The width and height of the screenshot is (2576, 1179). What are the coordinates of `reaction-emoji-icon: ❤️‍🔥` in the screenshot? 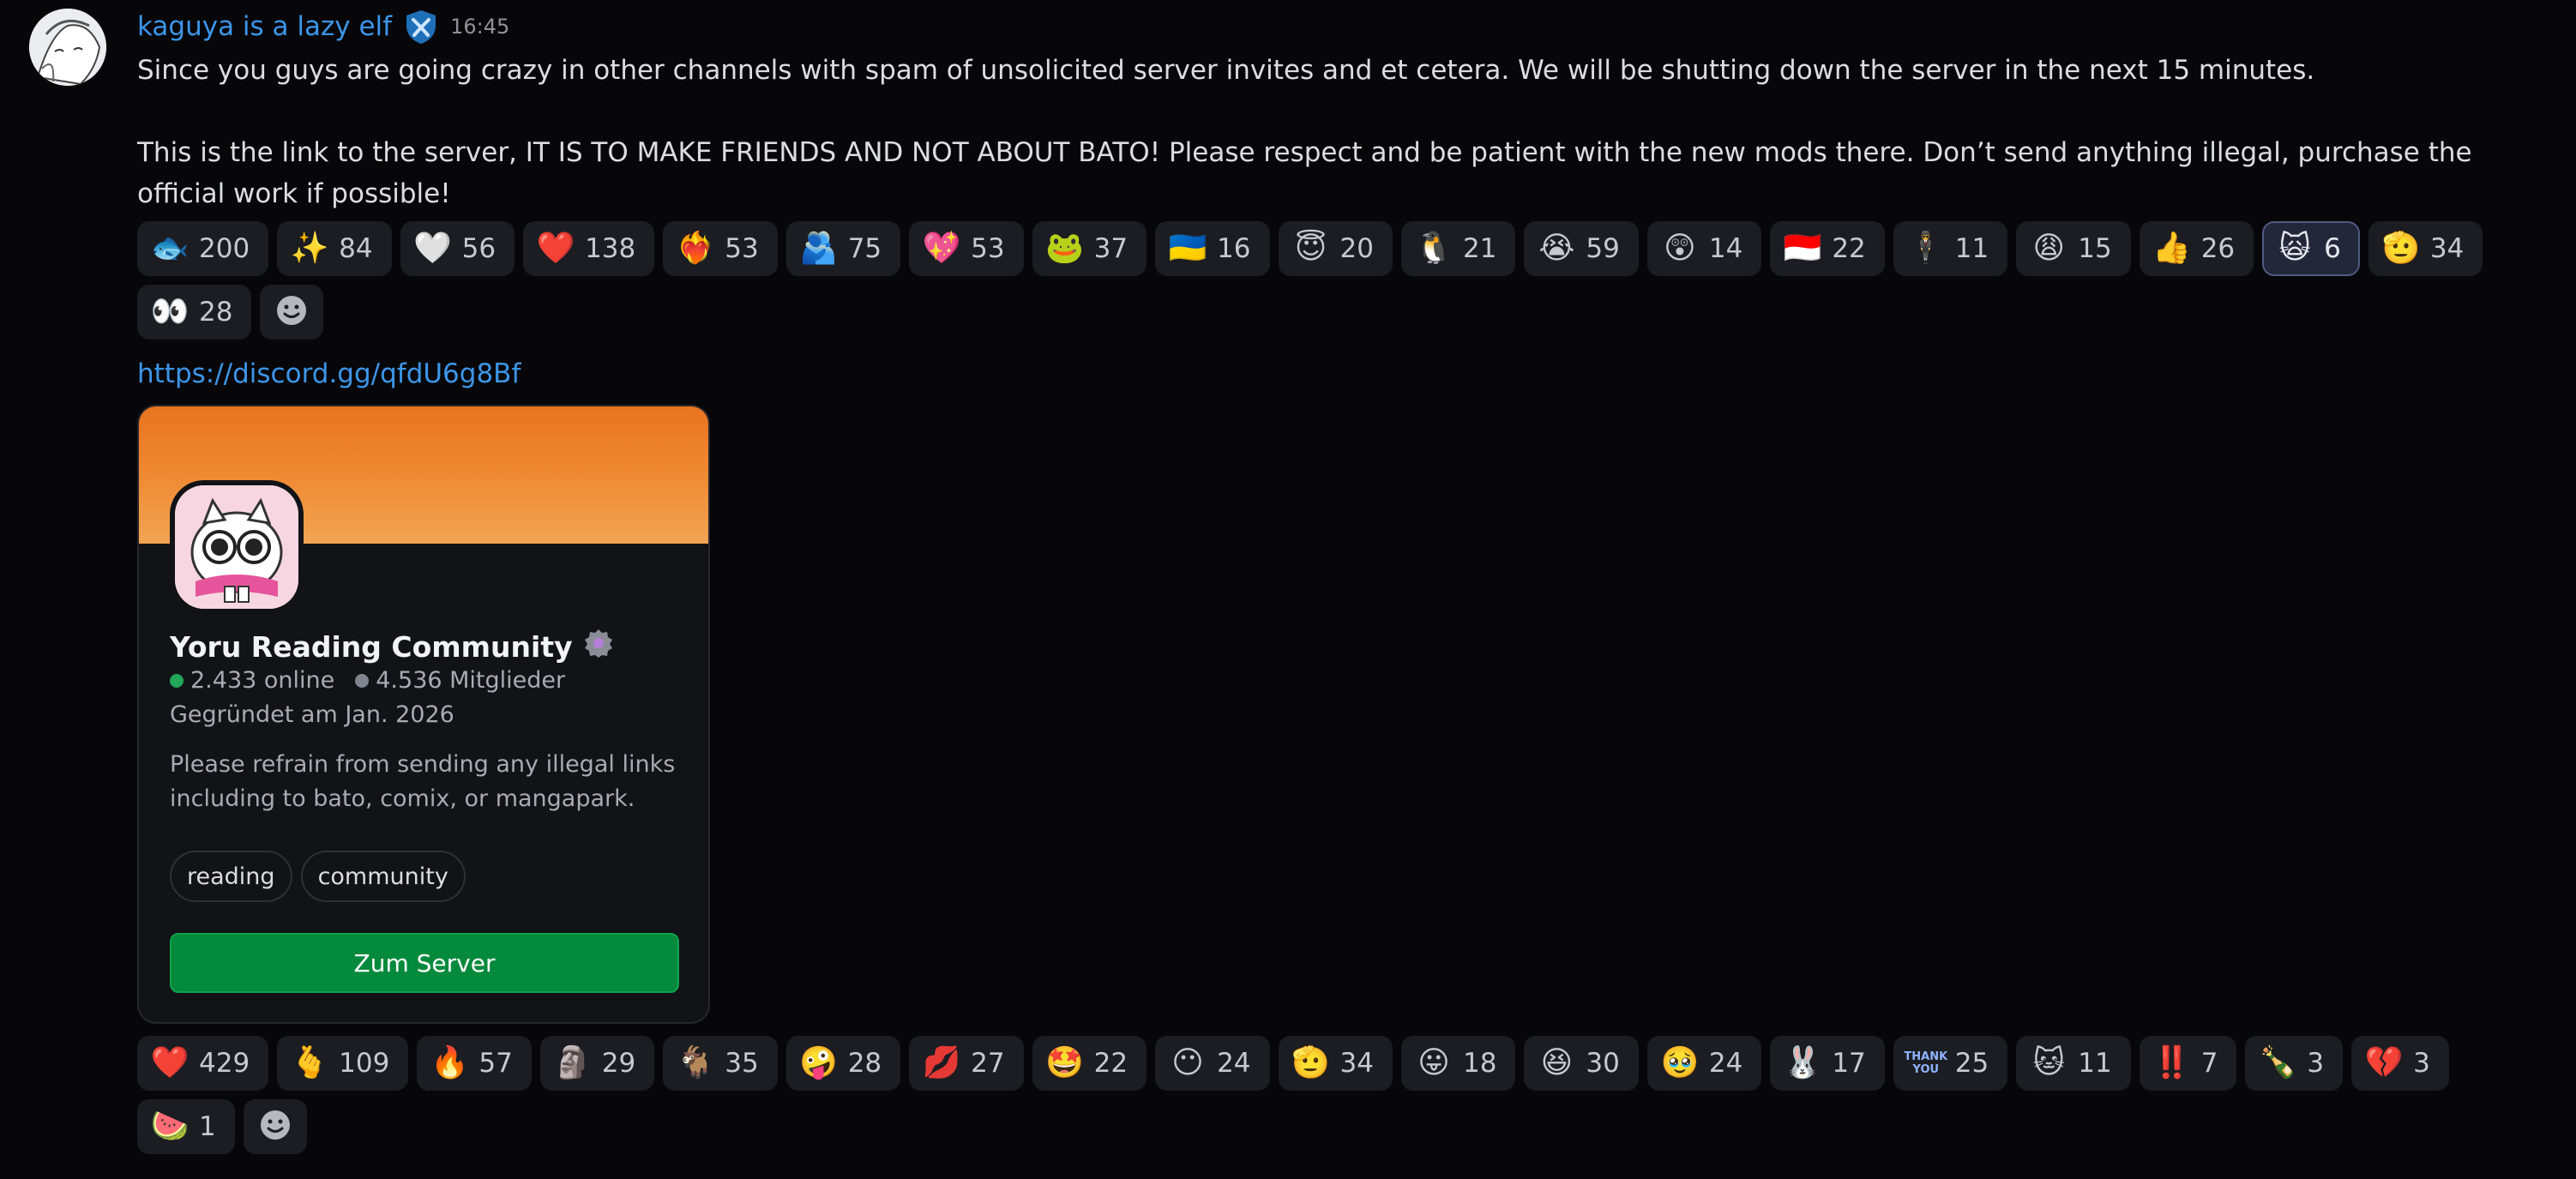 It's located at (695, 248).